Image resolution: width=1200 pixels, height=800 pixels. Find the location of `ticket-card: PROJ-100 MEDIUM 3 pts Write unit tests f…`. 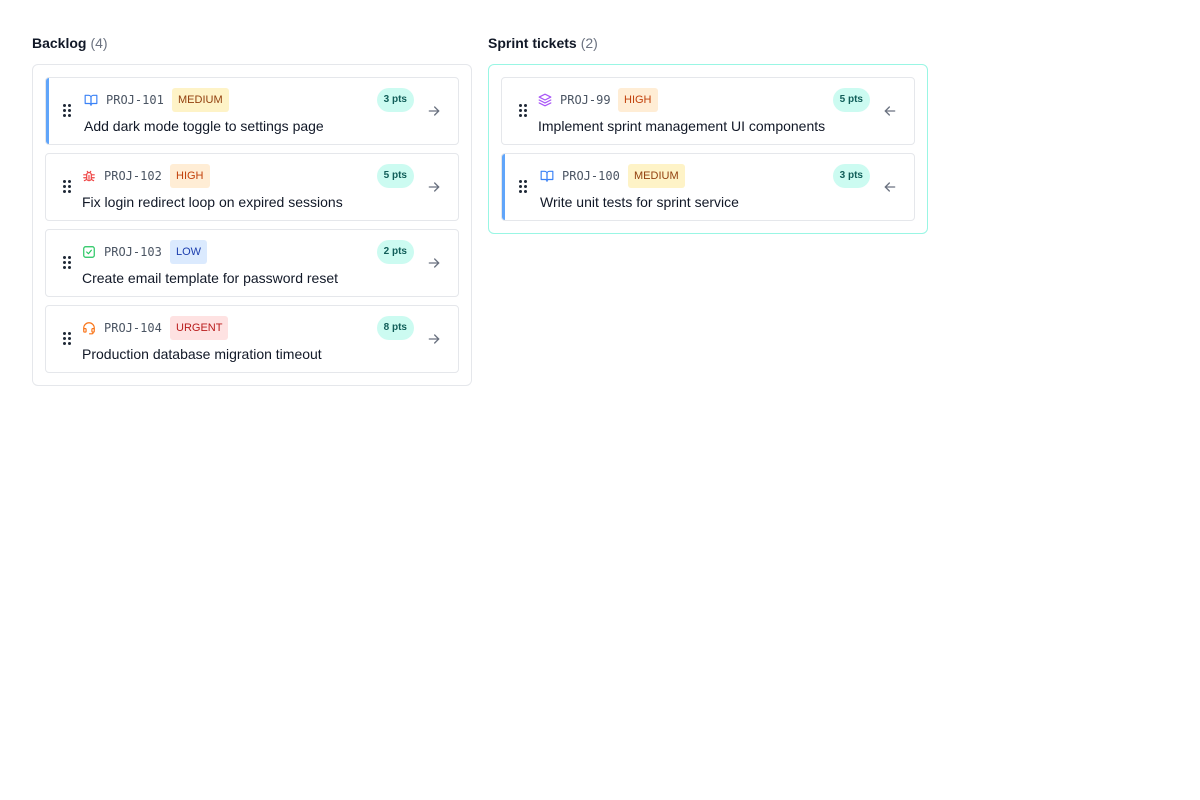

ticket-card: PROJ-100 MEDIUM 3 pts Write unit tests f… is located at coordinates (708, 187).